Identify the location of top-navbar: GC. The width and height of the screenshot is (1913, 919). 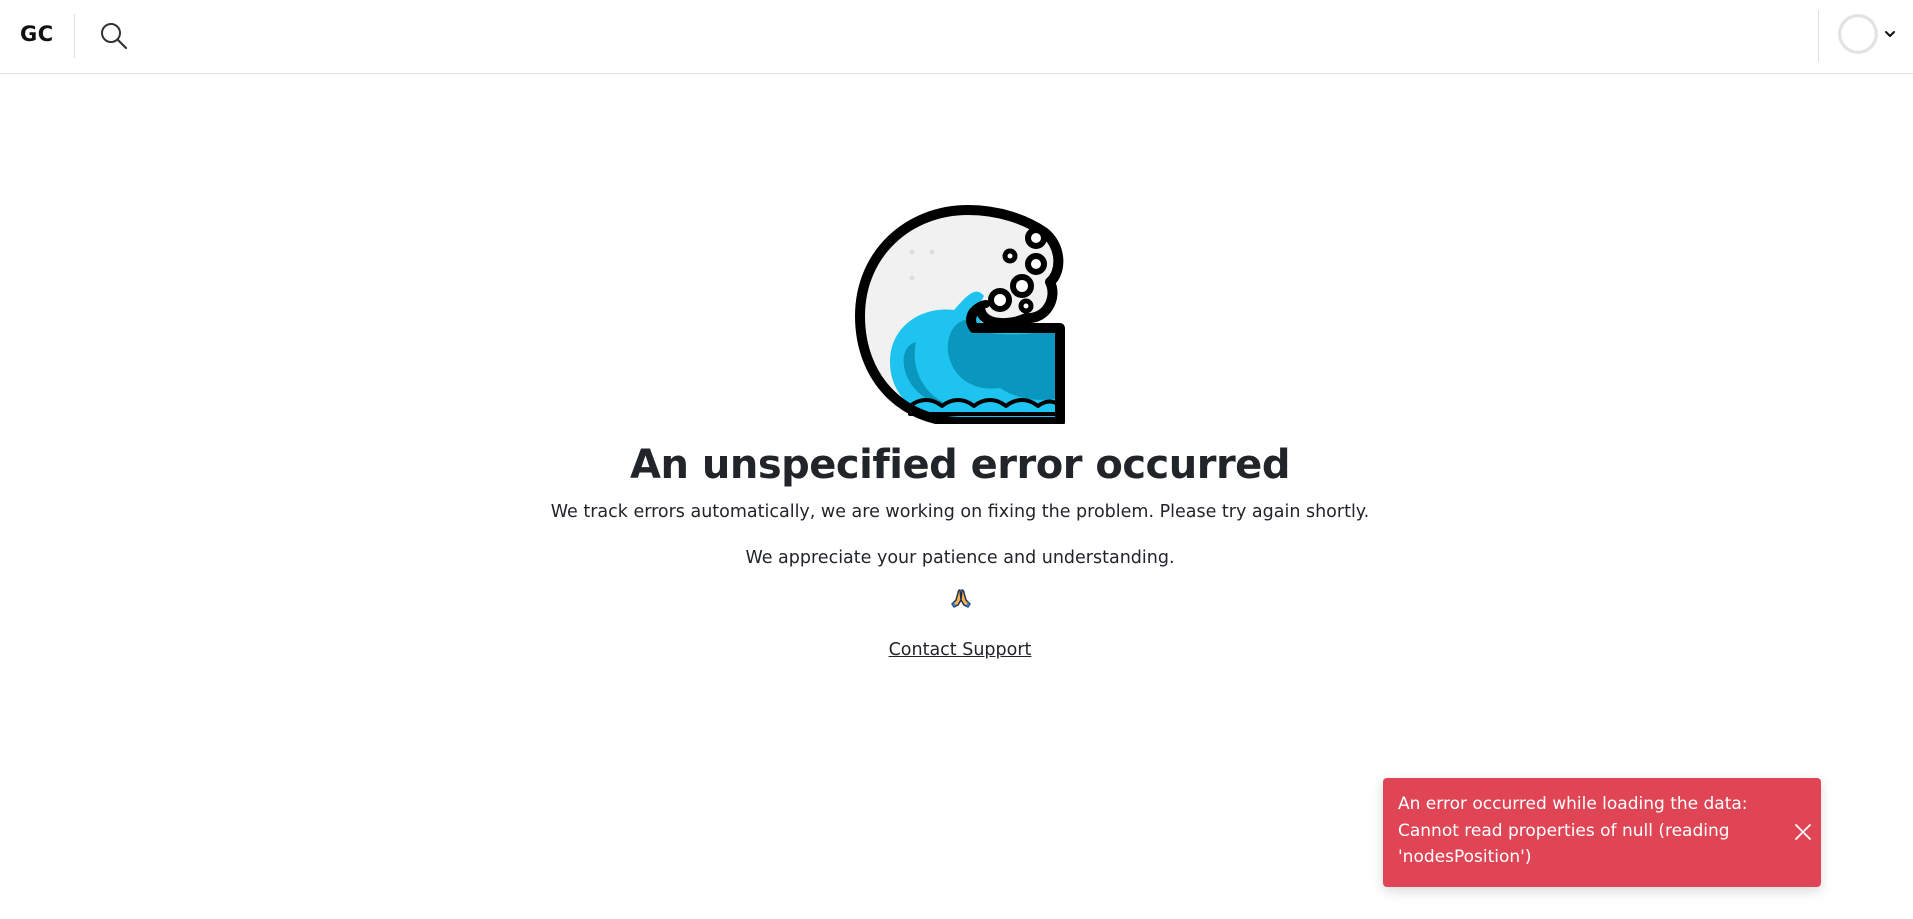
(956, 37).